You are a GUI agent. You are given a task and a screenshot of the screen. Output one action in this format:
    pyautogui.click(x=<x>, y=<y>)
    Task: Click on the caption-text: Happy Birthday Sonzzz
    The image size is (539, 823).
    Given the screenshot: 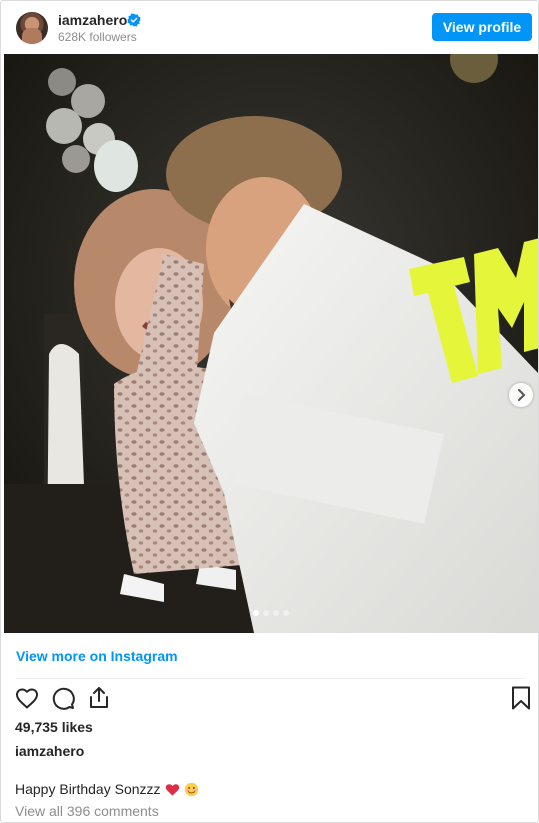 What is the action you would take?
    pyautogui.click(x=88, y=789)
    